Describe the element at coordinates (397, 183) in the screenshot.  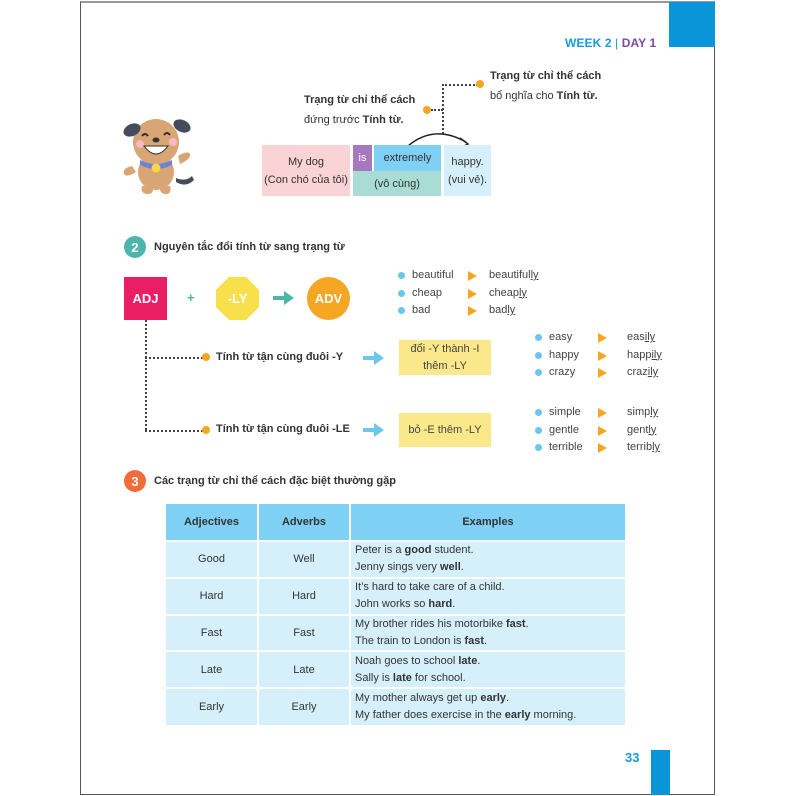
I see `sentence-adverb-translation: (vô cùng)` at that location.